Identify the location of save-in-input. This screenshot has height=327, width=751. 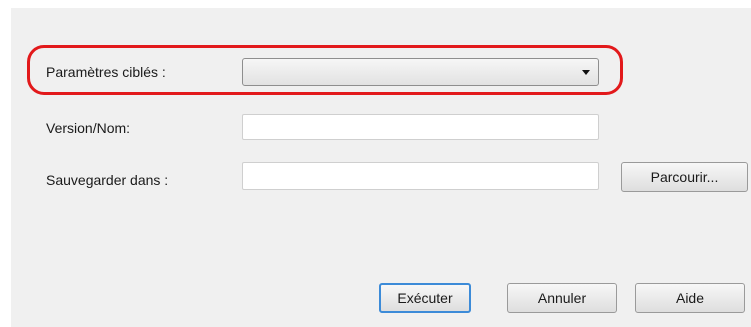
(420, 176).